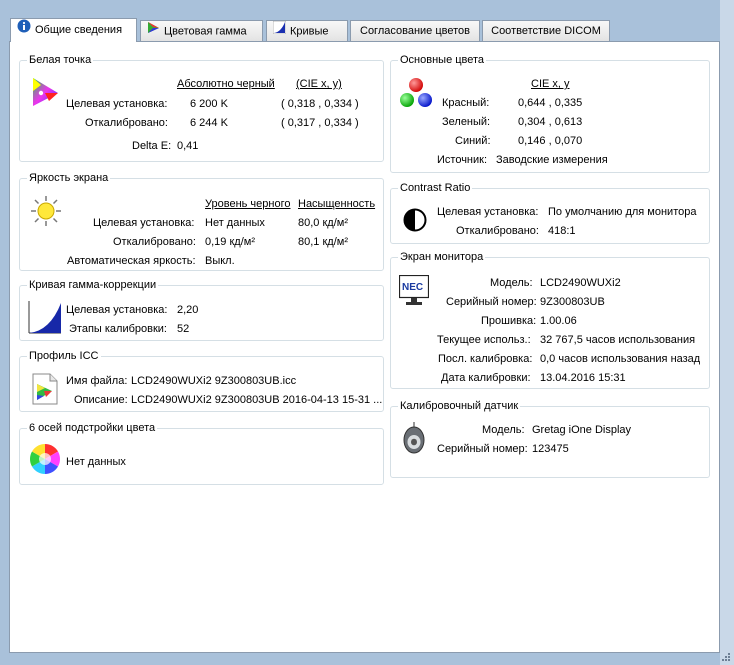  What do you see at coordinates (414, 440) in the screenshot?
I see `colorimeter-icon` at bounding box center [414, 440].